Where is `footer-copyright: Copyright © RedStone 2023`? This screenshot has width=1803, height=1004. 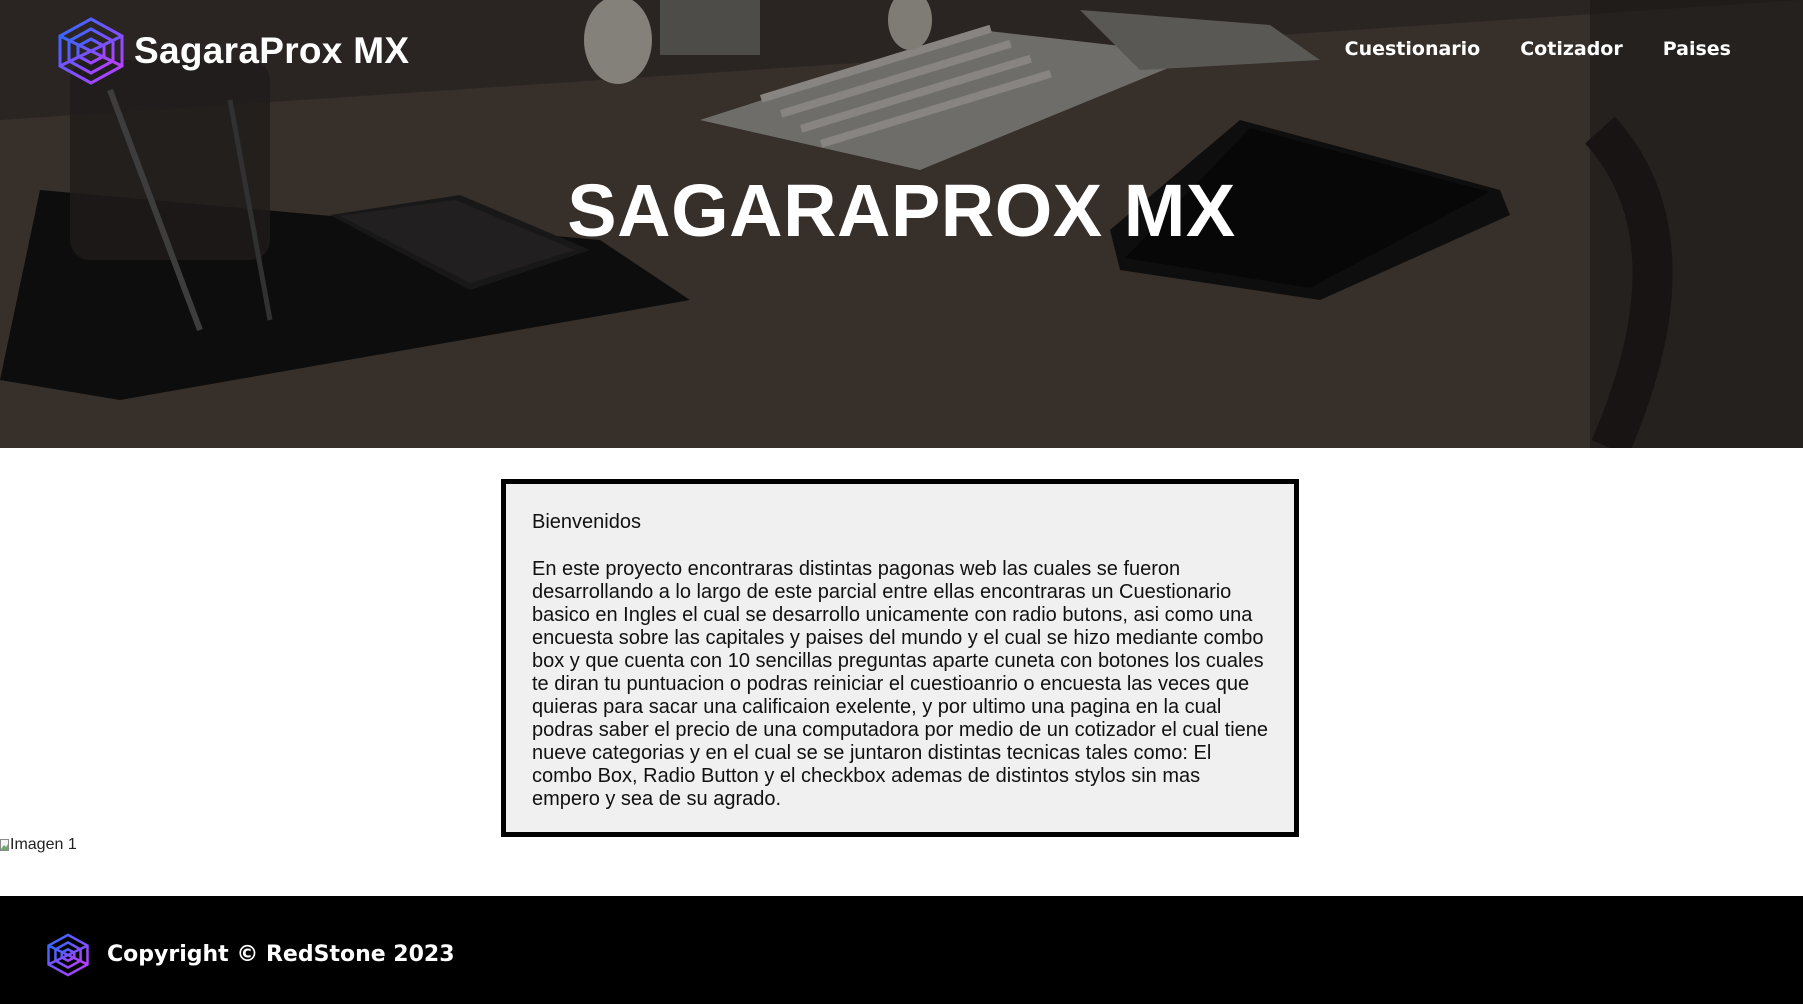
footer-copyright: Copyright © RedStone 2023 is located at coordinates (281, 954).